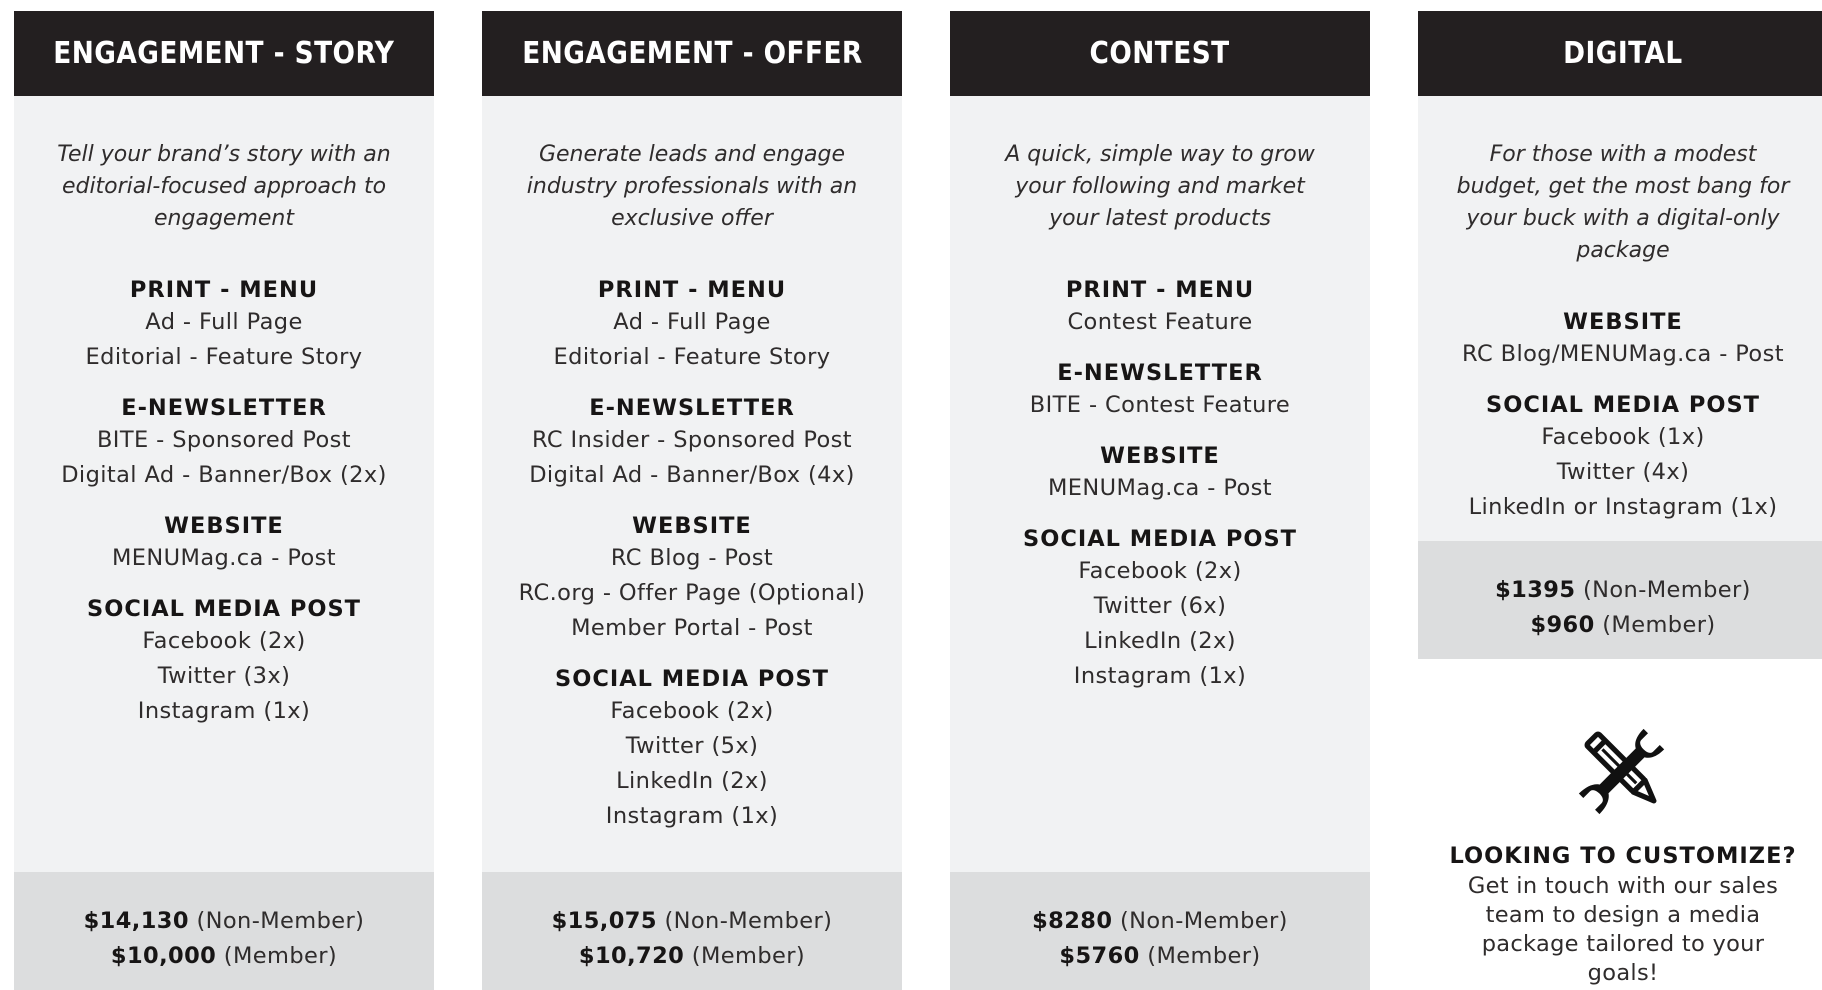 This screenshot has height=990, width=1822. What do you see at coordinates (224, 676) in the screenshot?
I see `section-item: Twitter (3x)` at bounding box center [224, 676].